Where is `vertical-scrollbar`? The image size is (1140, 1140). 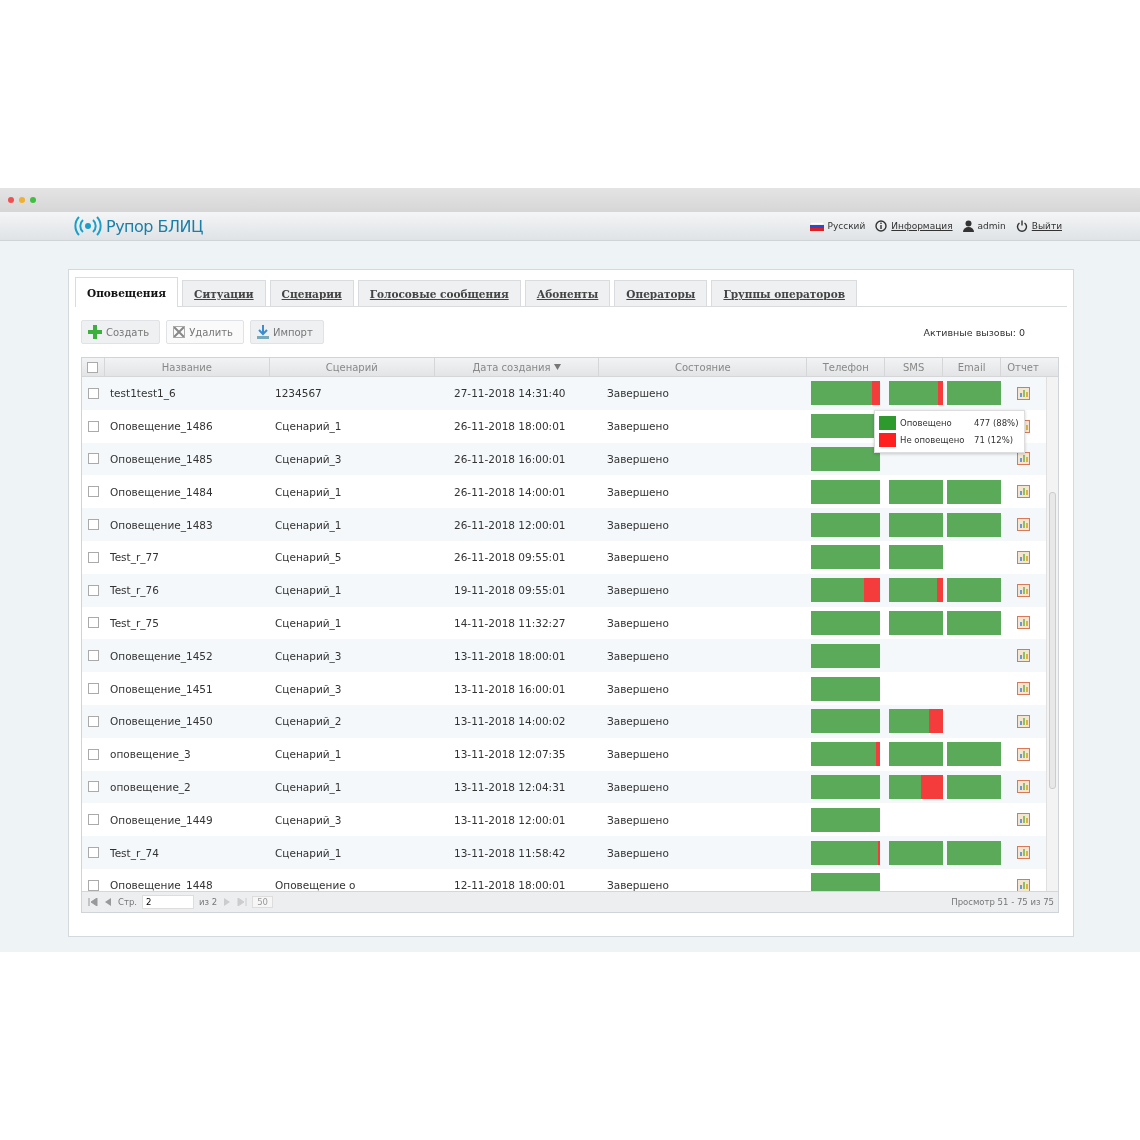 vertical-scrollbar is located at coordinates (1052, 634).